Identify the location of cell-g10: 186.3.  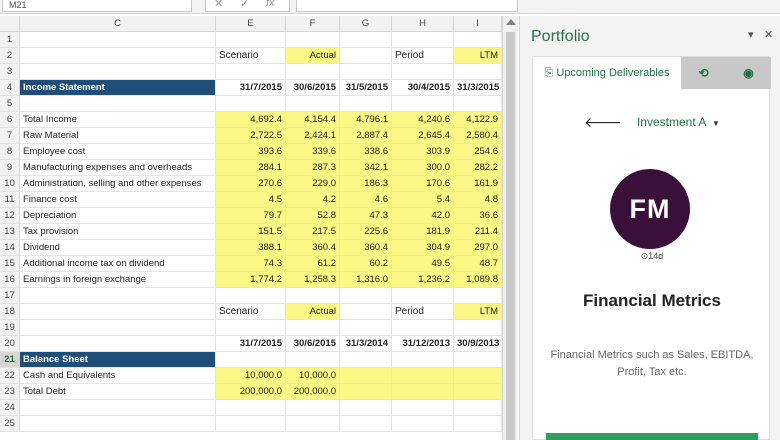
(366, 184).